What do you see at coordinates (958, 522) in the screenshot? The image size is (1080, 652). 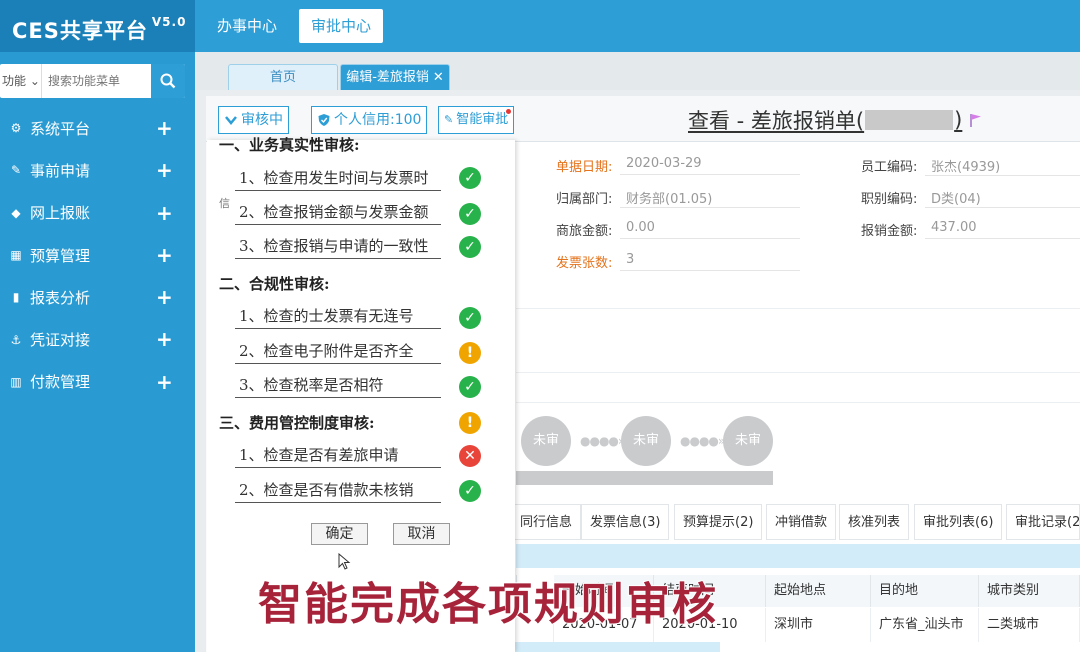 I see `tab-approver-list: 审批列表(6)` at bounding box center [958, 522].